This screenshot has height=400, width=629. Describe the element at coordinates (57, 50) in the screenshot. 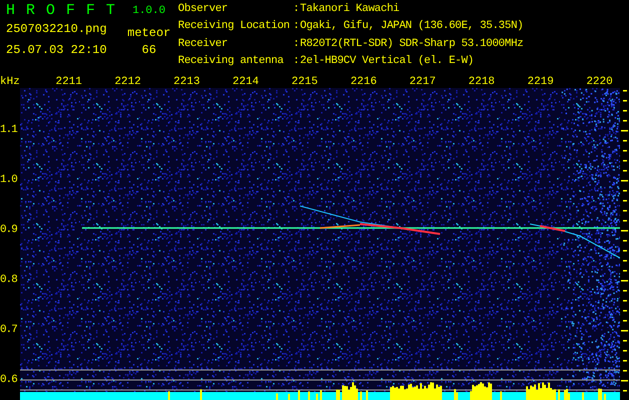

I see `date-time: 25.07.03 22:10` at that location.